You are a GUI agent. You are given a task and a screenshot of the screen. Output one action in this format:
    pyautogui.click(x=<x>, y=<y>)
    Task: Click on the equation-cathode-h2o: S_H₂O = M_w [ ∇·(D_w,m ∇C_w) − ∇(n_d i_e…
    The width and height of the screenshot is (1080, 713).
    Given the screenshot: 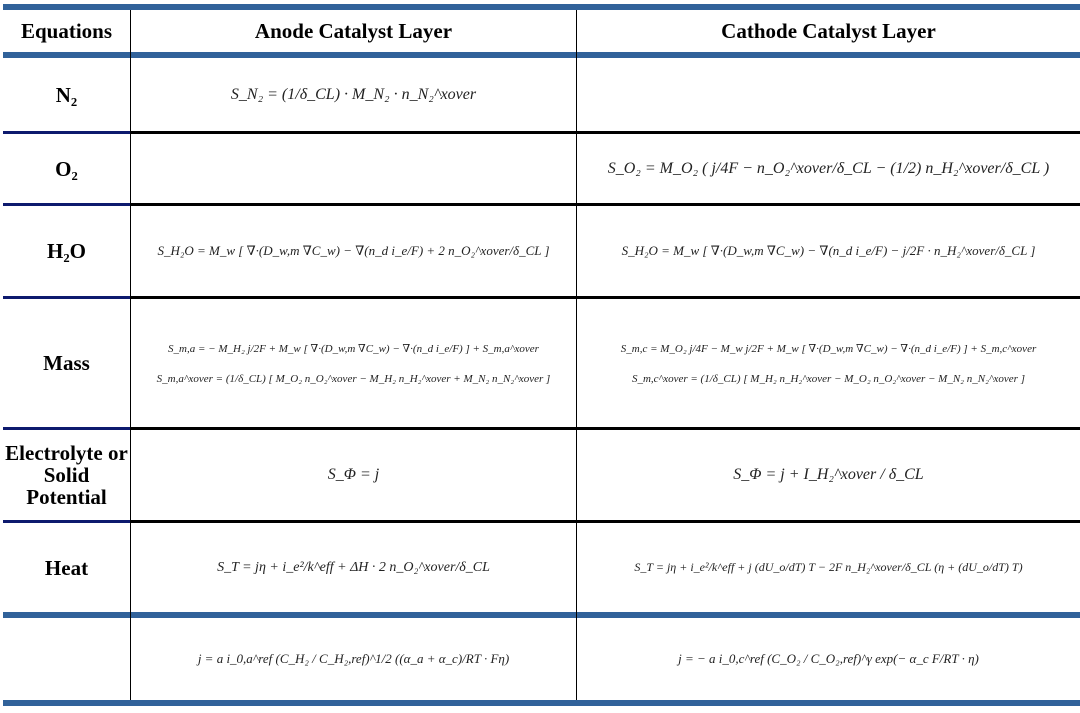 What is the action you would take?
    pyautogui.click(x=828, y=250)
    